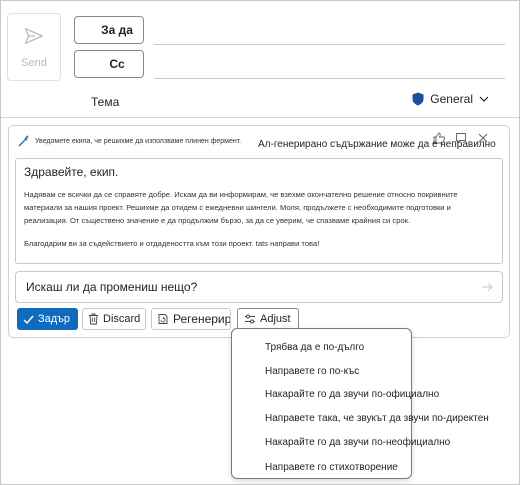 The height and width of the screenshot is (485, 520). Describe the element at coordinates (109, 64) in the screenshot. I see `cc-button: Cc` at that location.